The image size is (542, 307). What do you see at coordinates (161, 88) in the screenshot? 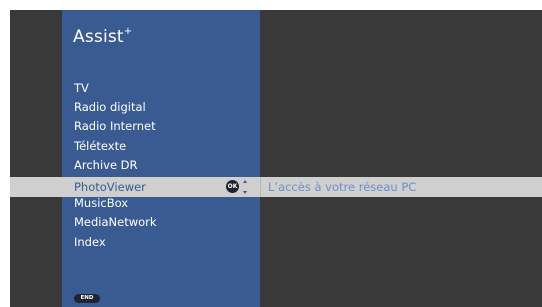
I see `menu-item-tv: TV` at bounding box center [161, 88].